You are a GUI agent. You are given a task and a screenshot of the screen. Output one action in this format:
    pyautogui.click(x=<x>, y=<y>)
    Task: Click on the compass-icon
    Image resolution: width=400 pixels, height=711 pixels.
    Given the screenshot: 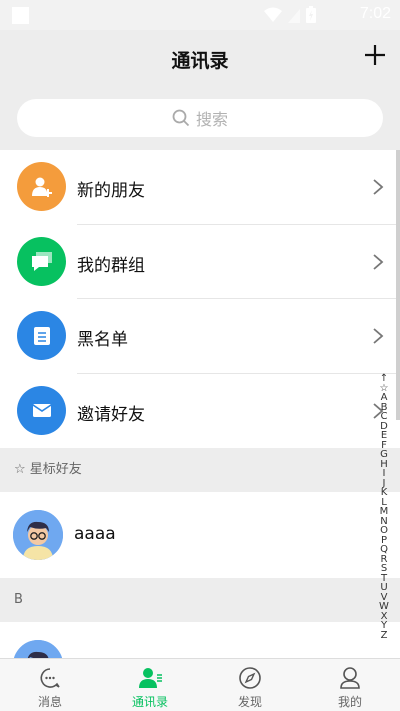 What is the action you would take?
    pyautogui.click(x=250, y=678)
    